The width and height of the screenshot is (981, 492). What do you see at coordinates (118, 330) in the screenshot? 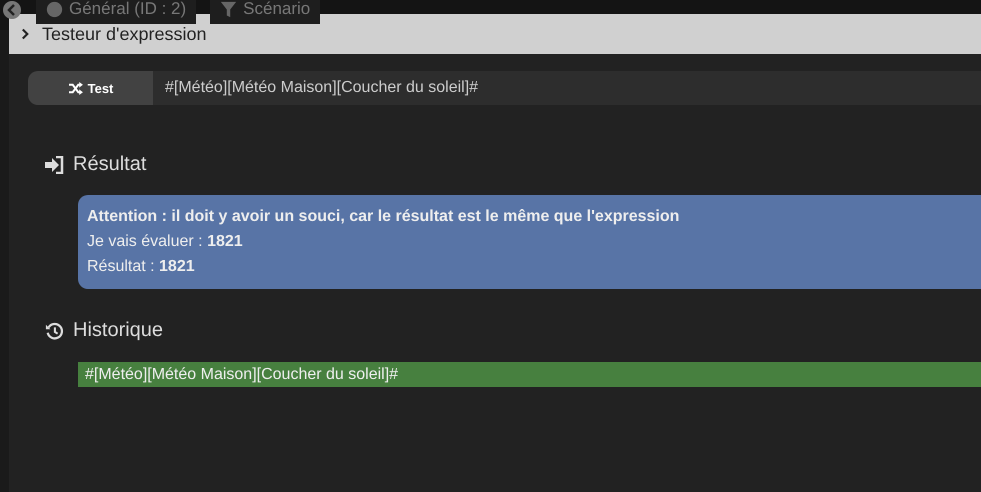
I see `section-heading: Historique` at bounding box center [118, 330].